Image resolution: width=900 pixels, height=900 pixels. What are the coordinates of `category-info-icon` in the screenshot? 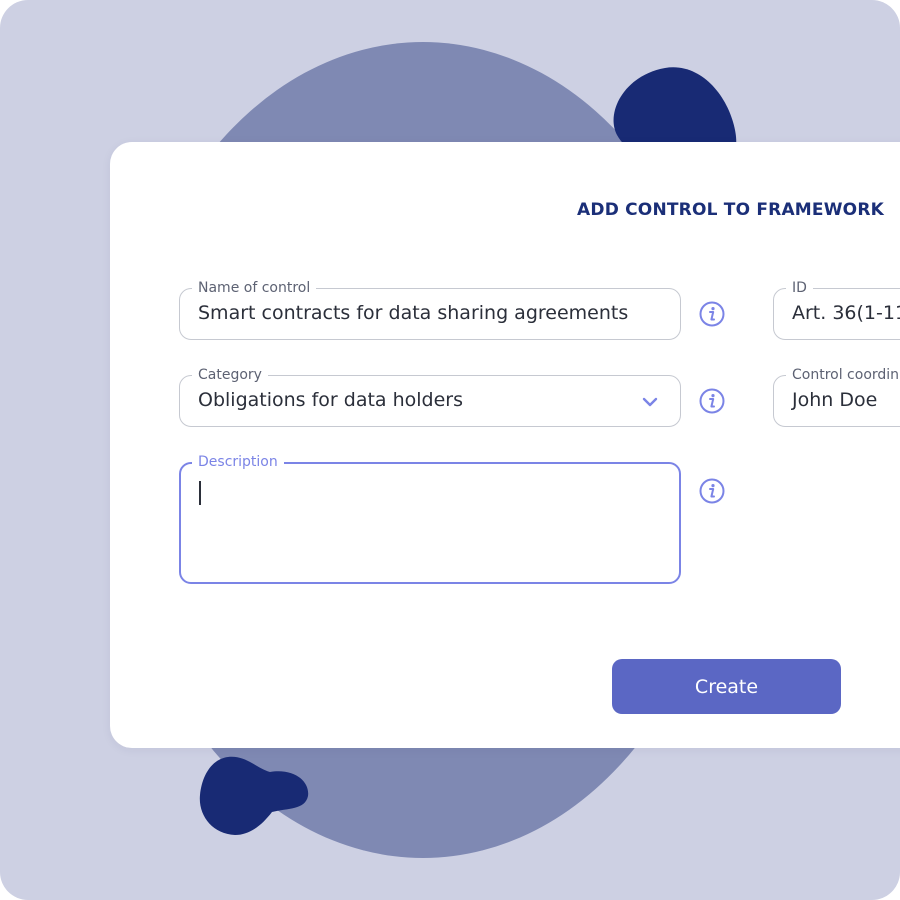 It's located at (712, 401).